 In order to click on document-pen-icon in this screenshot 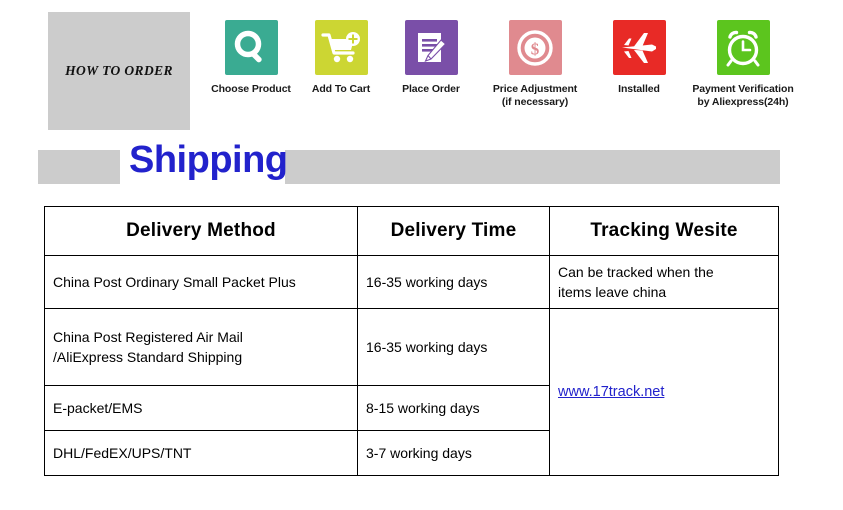, I will do `click(432, 47)`.